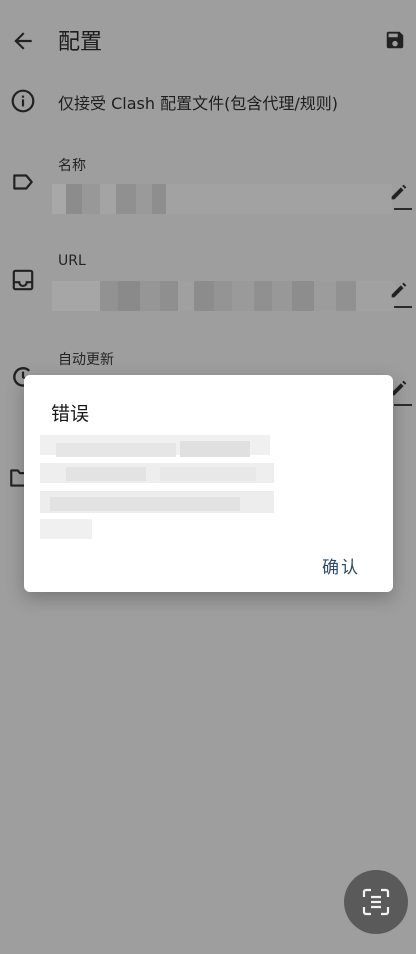  What do you see at coordinates (403, 405) in the screenshot?
I see `auto-update-field-underline` at bounding box center [403, 405].